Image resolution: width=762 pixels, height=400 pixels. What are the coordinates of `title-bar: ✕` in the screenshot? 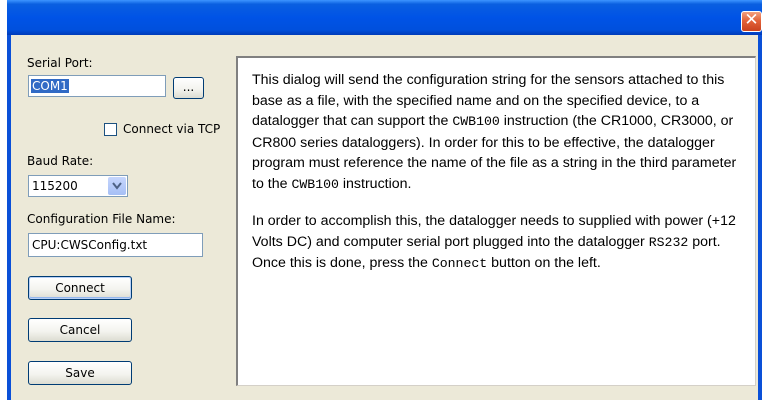 It's located at (384, 17).